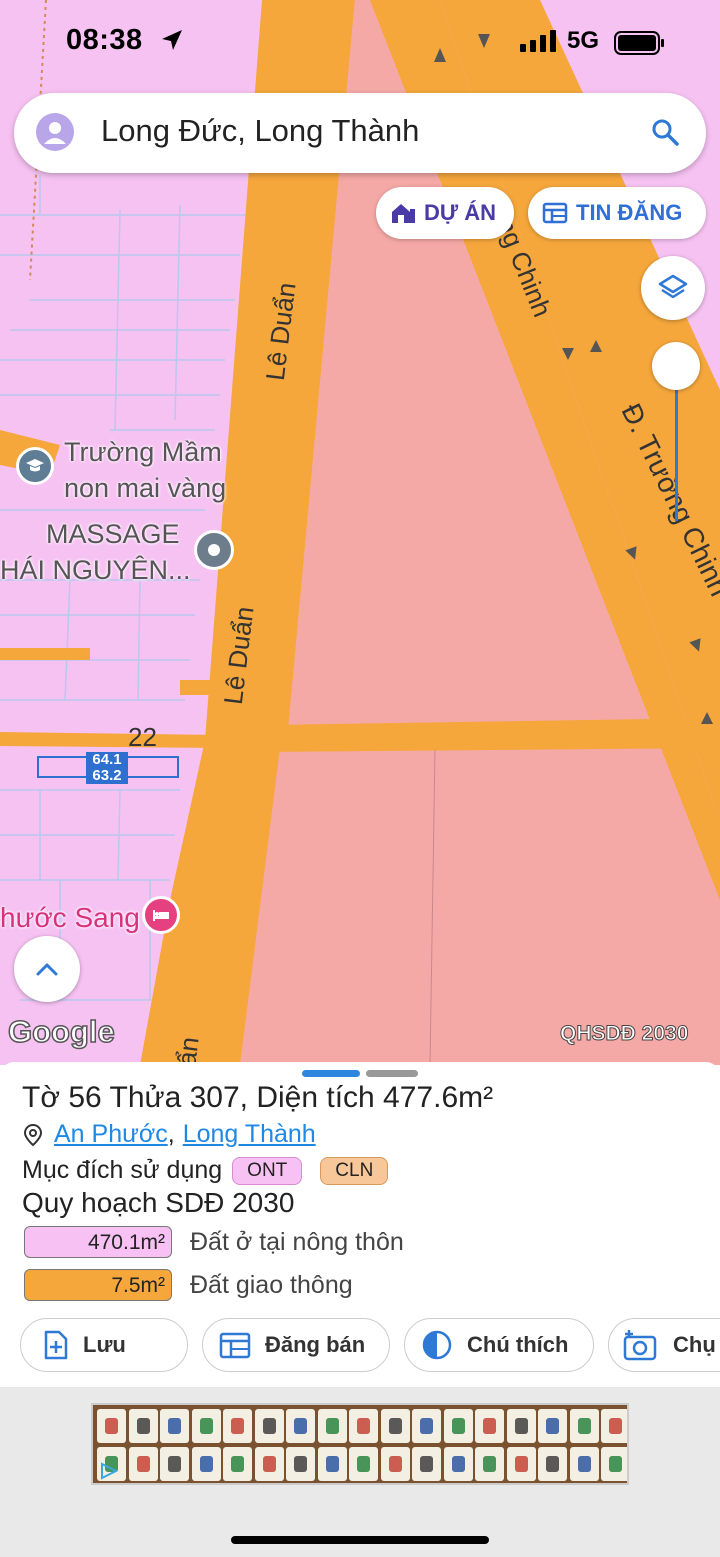  I want to click on area-label-residential: Đất ở tại nông thôn, so click(297, 1241).